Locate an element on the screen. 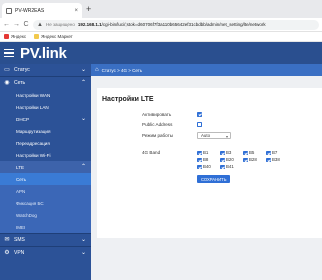 The height and width of the screenshot is (280, 322). bookmark-yandex-market: Яндекс Маркет is located at coordinates (53, 36).